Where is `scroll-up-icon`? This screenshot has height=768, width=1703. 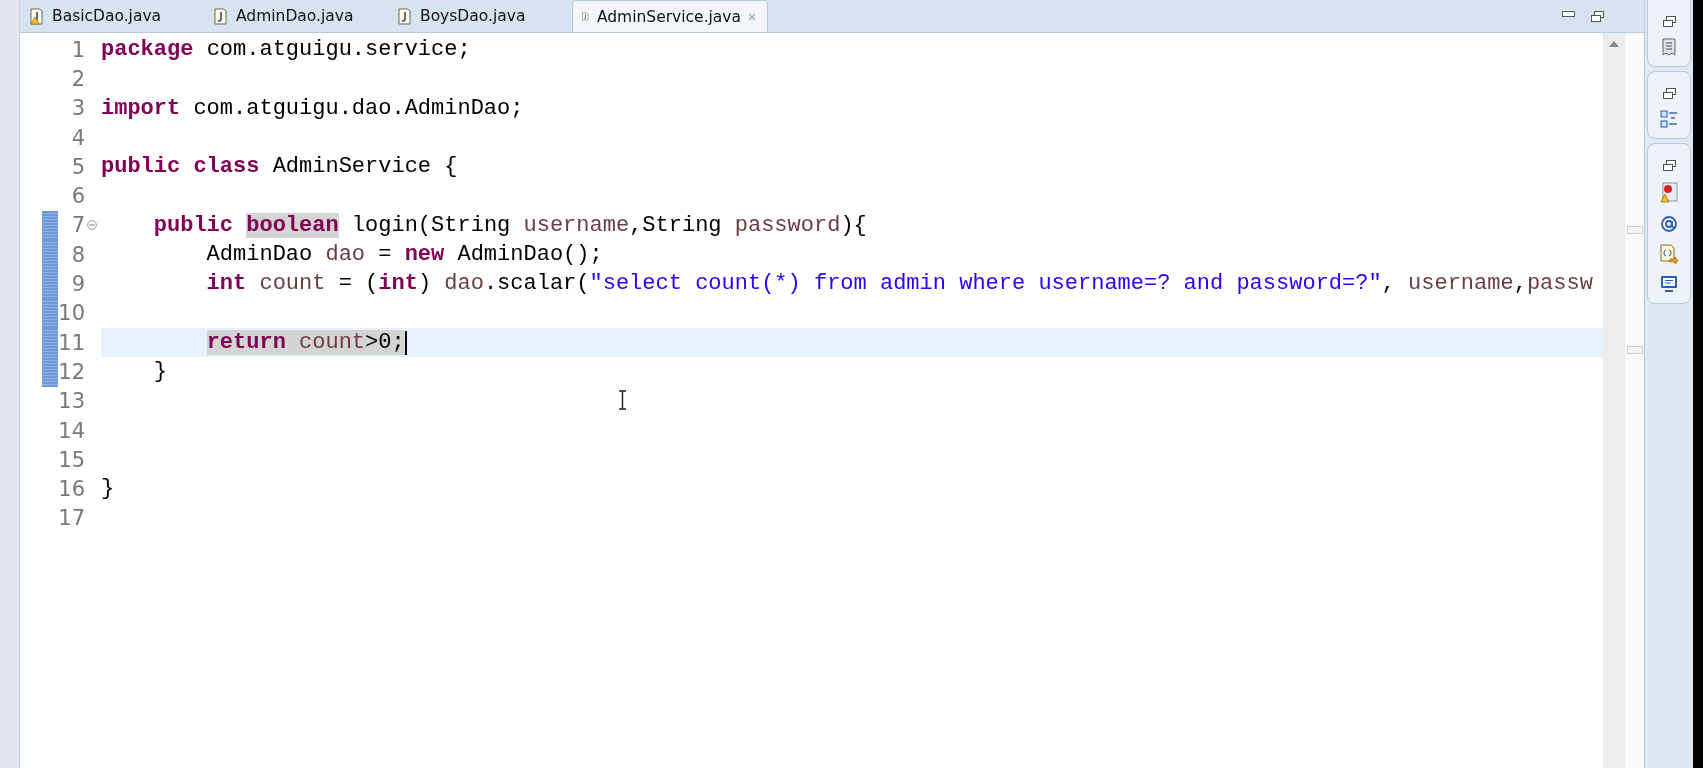
scroll-up-icon is located at coordinates (1614, 44).